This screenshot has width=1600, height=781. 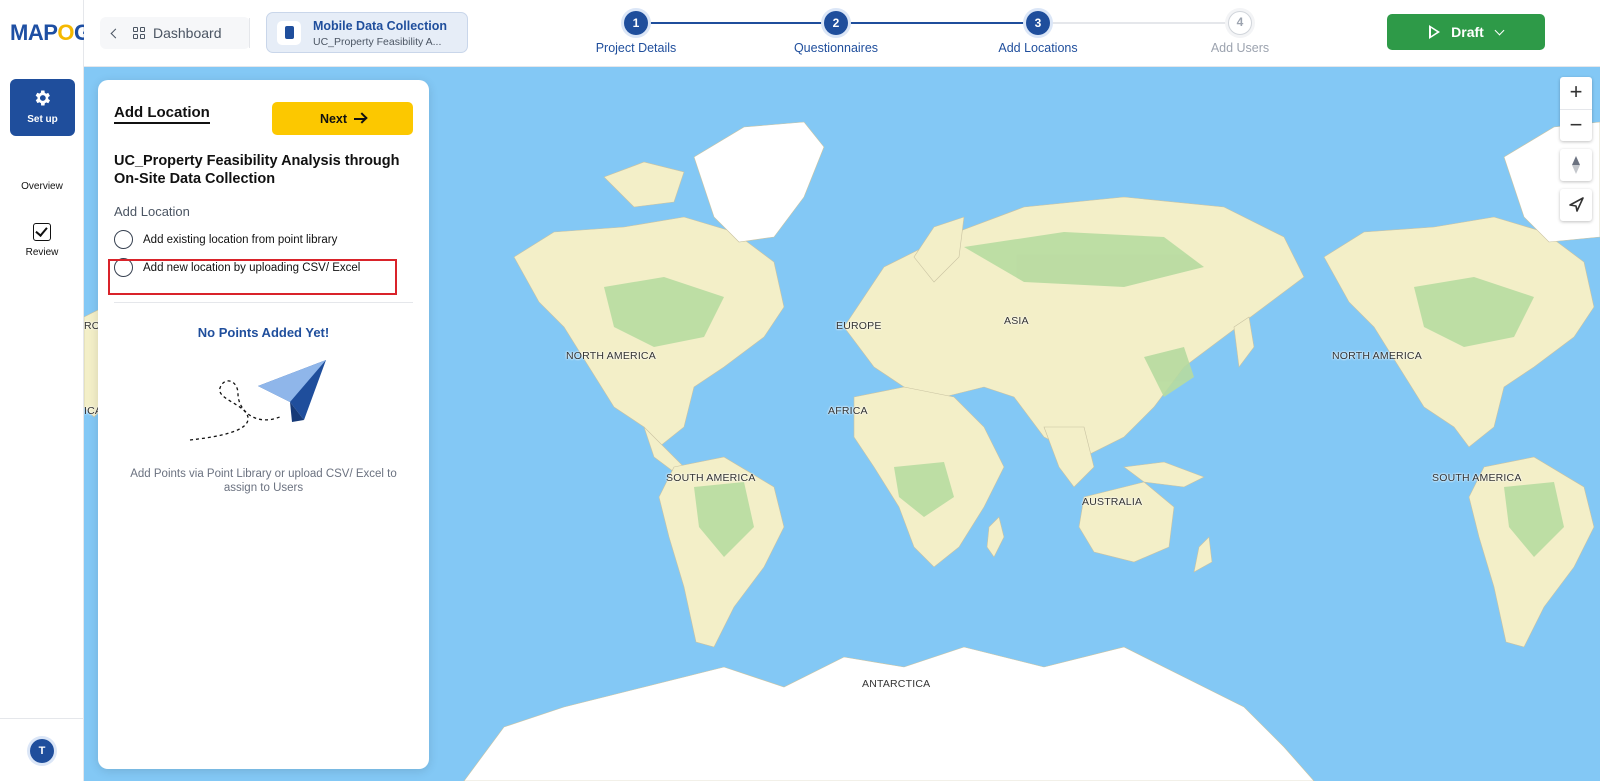 I want to click on label-south-america-repeat: SOUTH AMERICA, so click(x=1477, y=478).